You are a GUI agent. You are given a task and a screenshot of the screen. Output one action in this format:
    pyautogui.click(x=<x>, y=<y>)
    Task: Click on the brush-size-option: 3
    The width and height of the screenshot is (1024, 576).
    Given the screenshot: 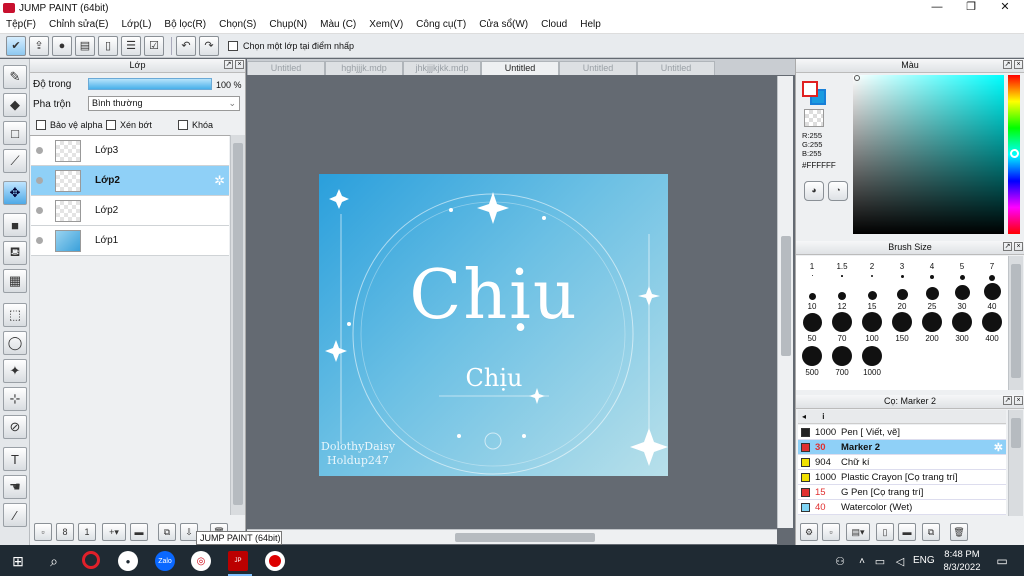 What is the action you would take?
    pyautogui.click(x=902, y=271)
    